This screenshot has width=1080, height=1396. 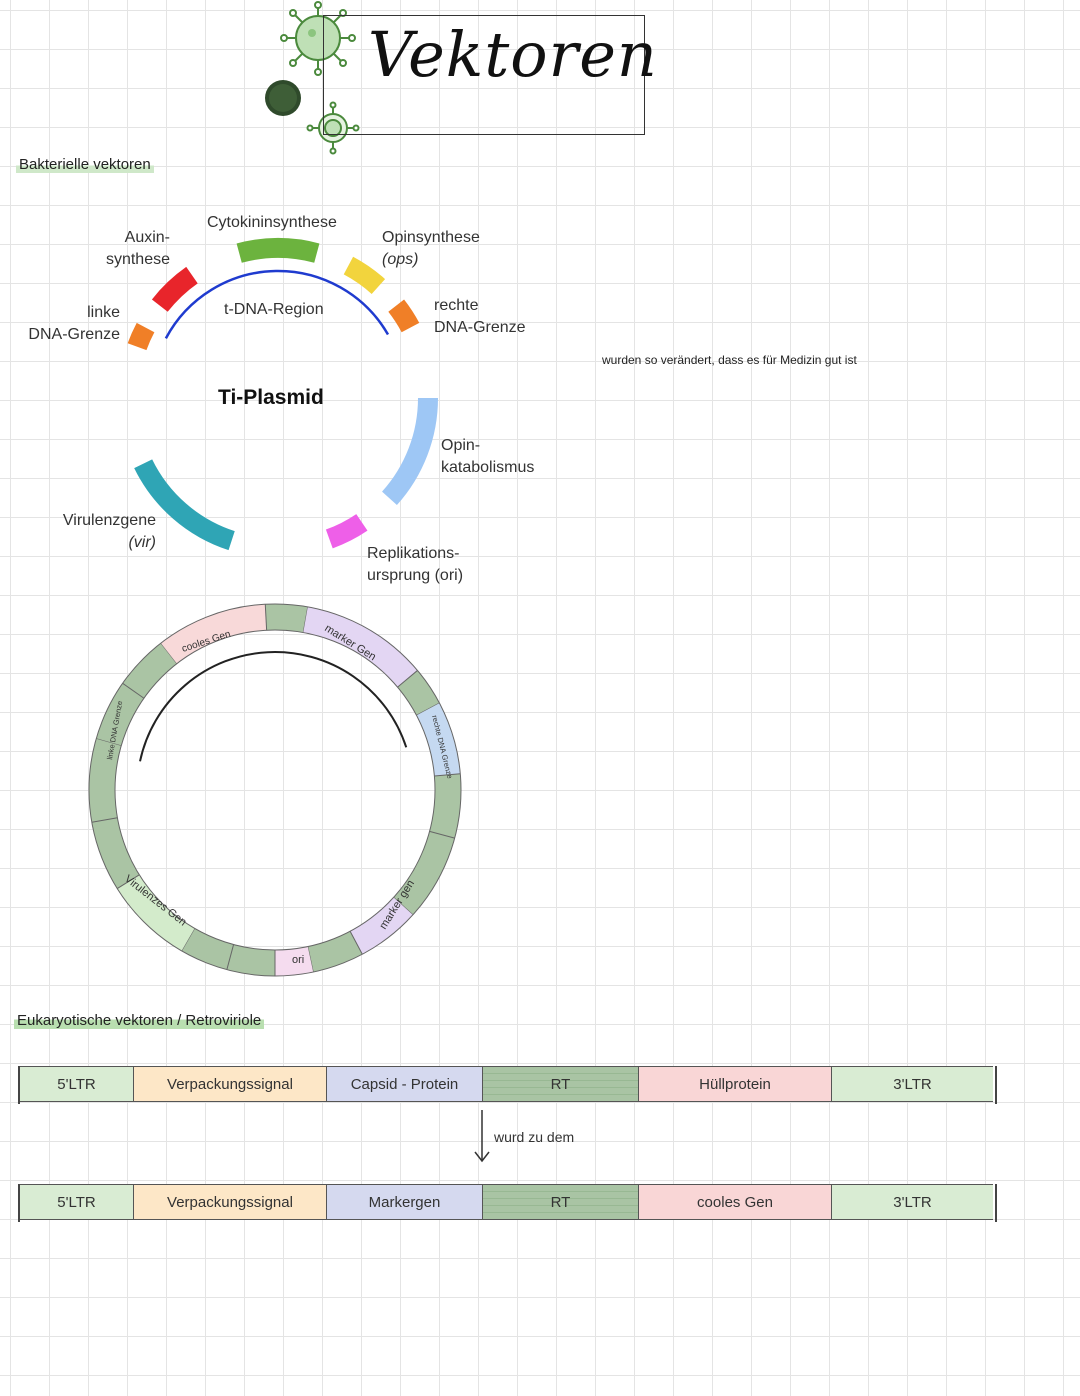 What do you see at coordinates (184, 505) in the screenshot?
I see `ring-segment-virulenzgene` at bounding box center [184, 505].